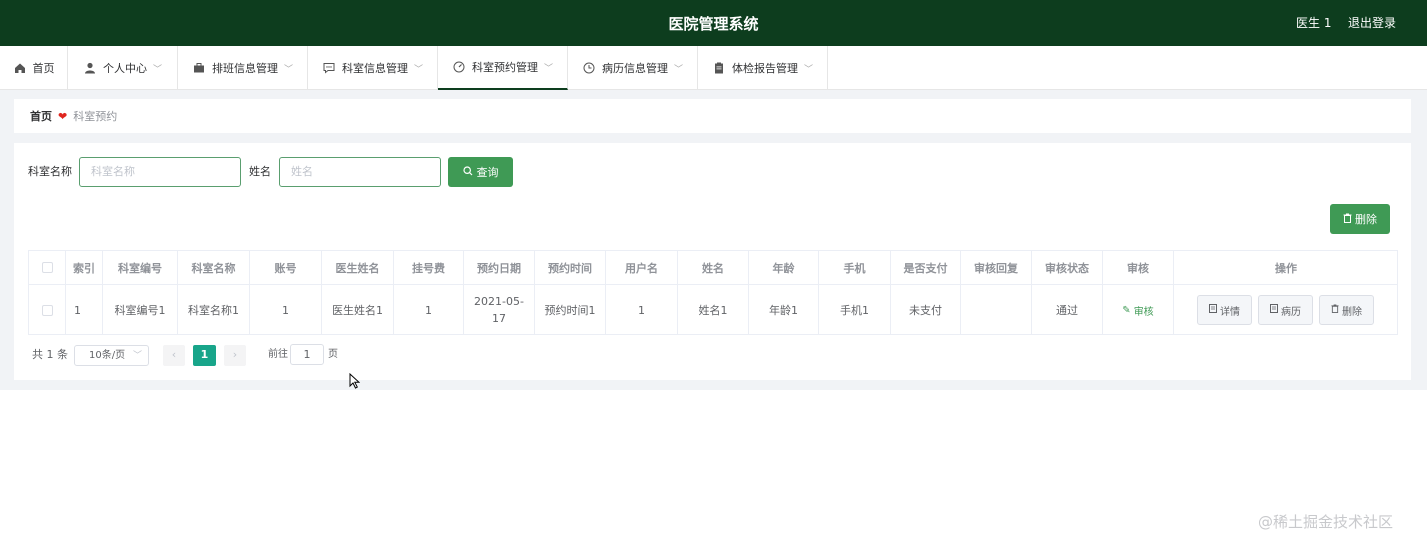 The width and height of the screenshot is (1427, 539). What do you see at coordinates (499, 268) in the screenshot?
I see `column-header: 预约日期` at bounding box center [499, 268].